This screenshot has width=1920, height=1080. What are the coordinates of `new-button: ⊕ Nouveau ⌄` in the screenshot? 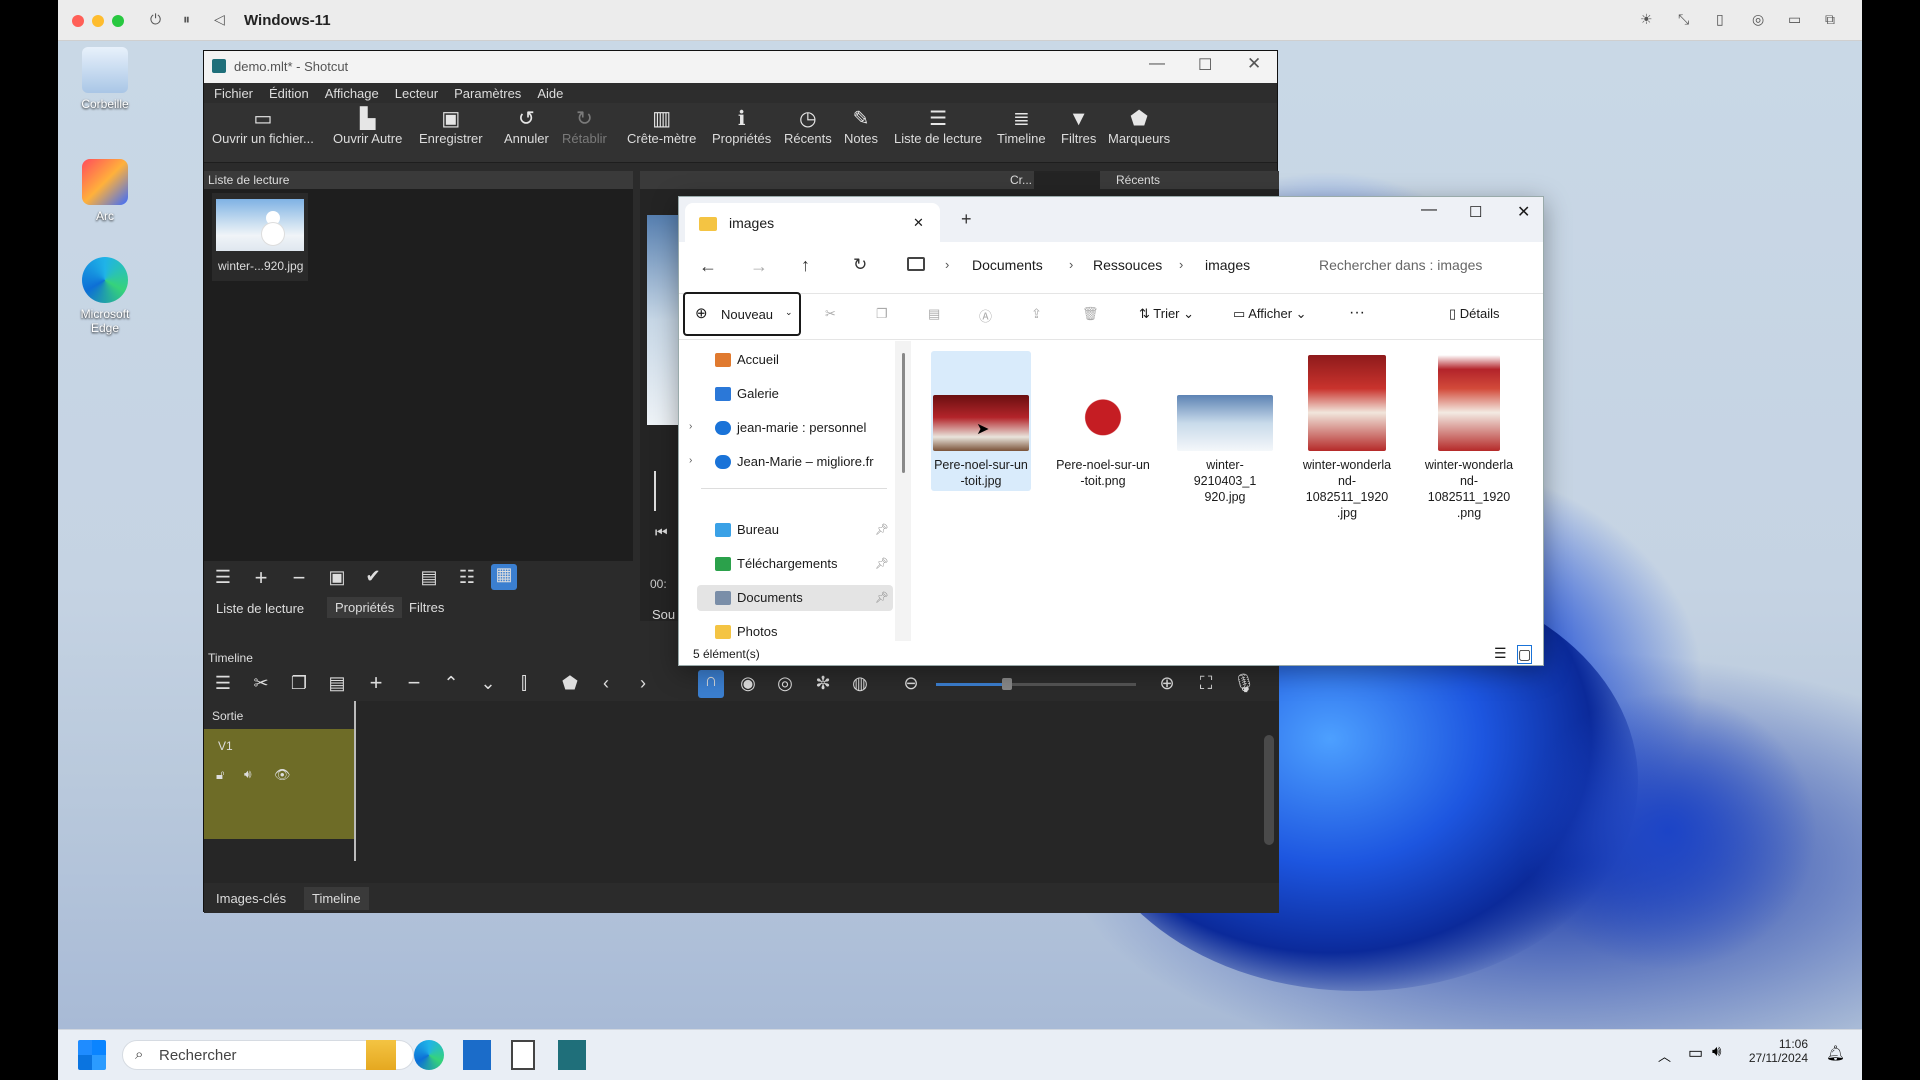 It's located at (742, 314).